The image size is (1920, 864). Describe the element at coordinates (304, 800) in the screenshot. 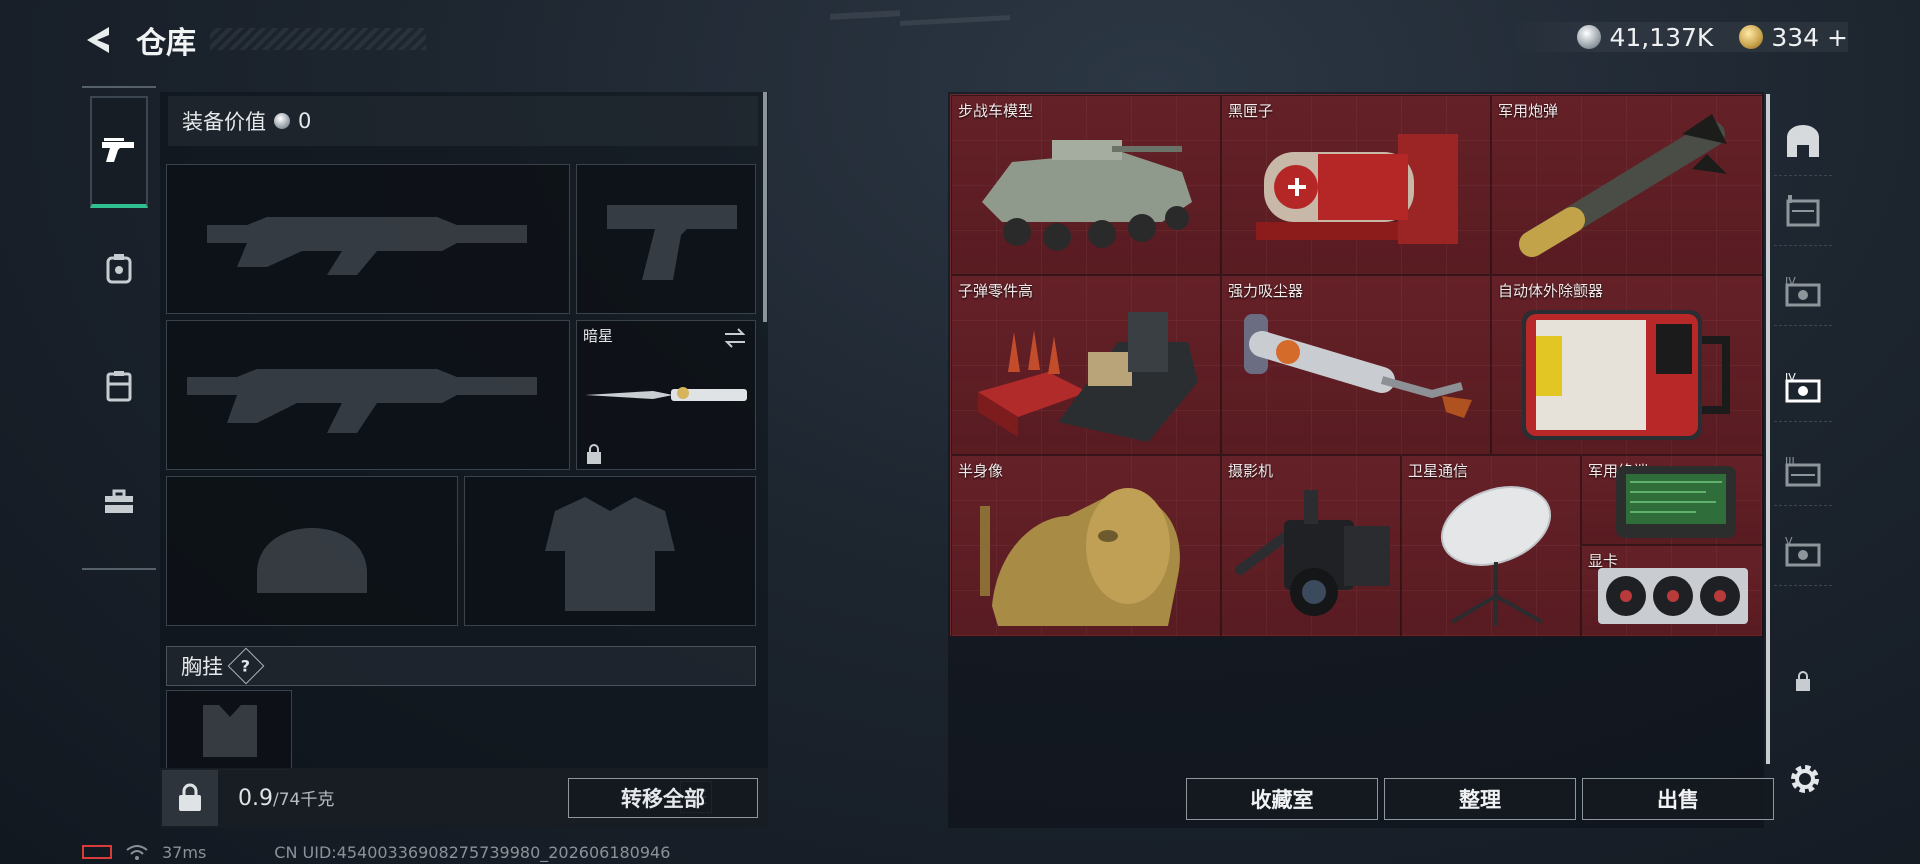

I see `weight-max: /74千克` at that location.